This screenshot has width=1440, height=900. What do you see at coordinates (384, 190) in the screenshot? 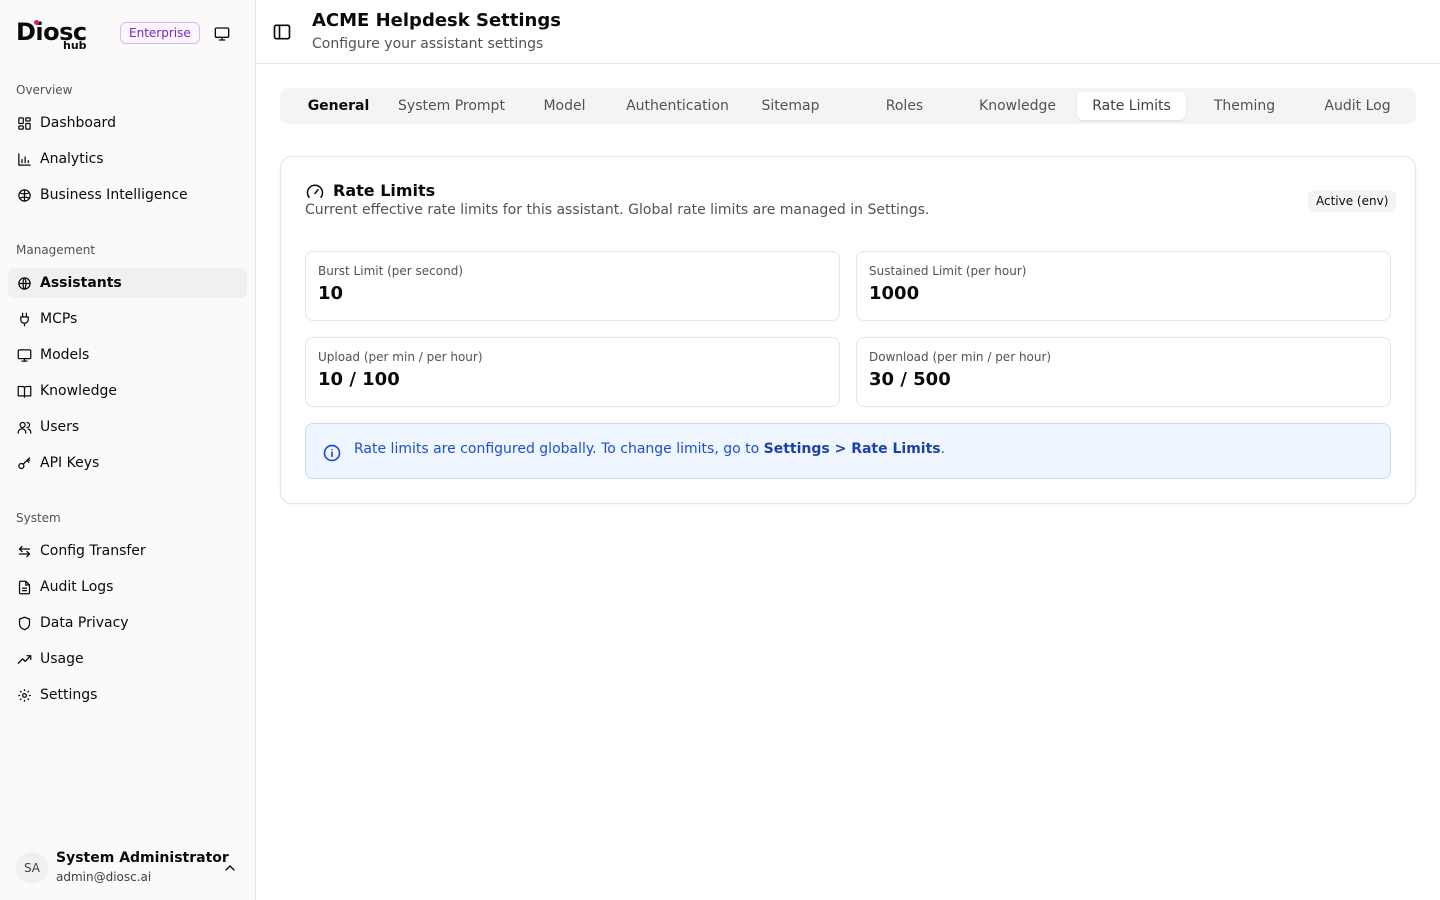
I see `card-title: Rate Limits` at bounding box center [384, 190].